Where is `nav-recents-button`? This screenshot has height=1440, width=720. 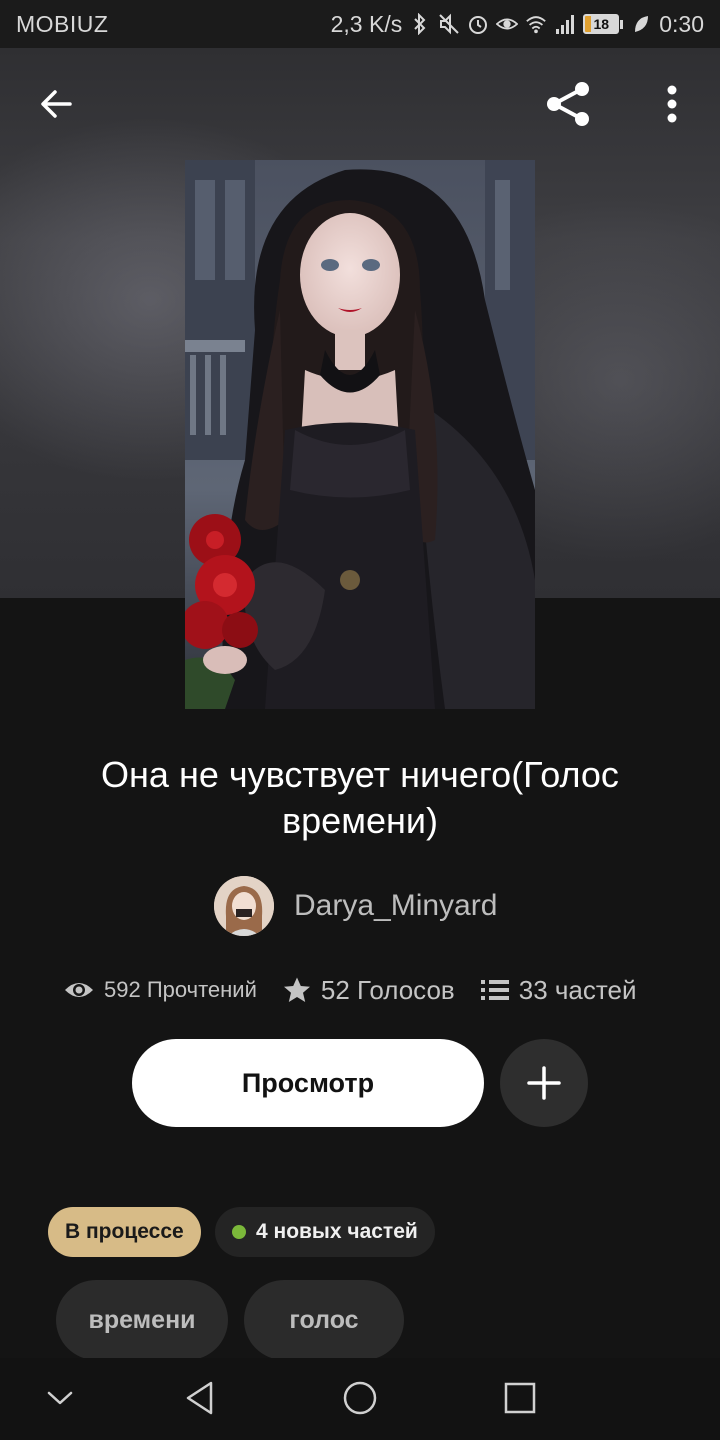
nav-recents-button is located at coordinates (520, 1398).